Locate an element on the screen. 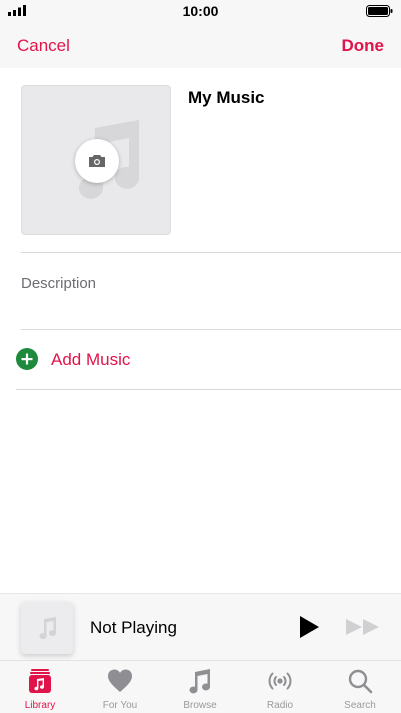  tab-label: For You is located at coordinates (120, 705).